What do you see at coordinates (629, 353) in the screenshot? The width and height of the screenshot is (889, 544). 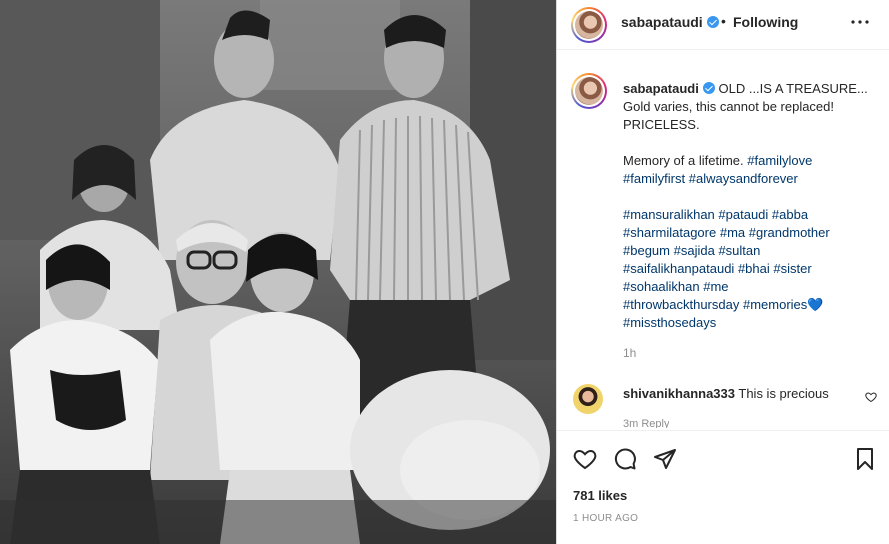 I see `caption-timestamp: 1h` at bounding box center [629, 353].